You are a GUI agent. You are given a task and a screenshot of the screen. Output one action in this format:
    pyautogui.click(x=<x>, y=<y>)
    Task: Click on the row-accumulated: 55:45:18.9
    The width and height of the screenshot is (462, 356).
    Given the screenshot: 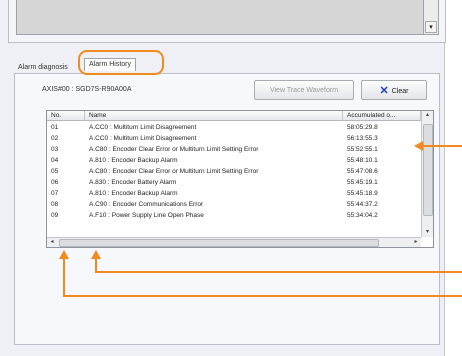 What is the action you would take?
    pyautogui.click(x=362, y=193)
    